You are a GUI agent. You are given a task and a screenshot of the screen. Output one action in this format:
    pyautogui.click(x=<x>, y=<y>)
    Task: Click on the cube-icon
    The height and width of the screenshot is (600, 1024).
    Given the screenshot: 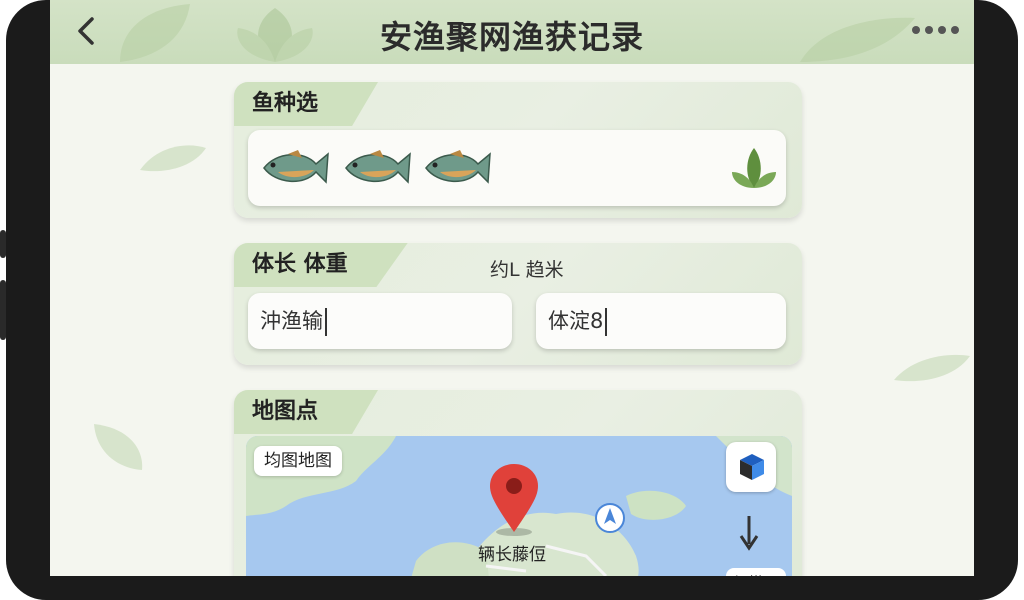 What is the action you would take?
    pyautogui.click(x=752, y=467)
    